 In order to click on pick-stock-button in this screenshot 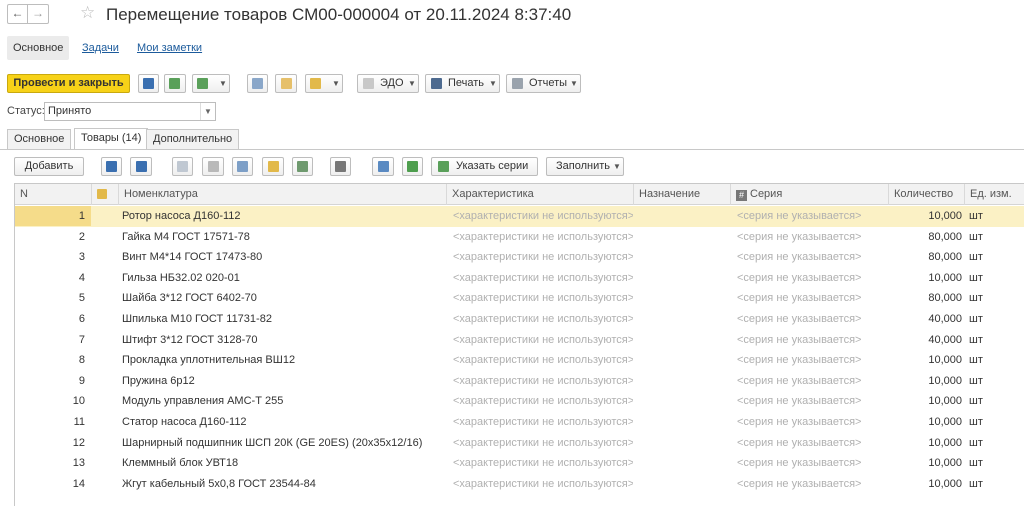, I will do `click(302, 166)`.